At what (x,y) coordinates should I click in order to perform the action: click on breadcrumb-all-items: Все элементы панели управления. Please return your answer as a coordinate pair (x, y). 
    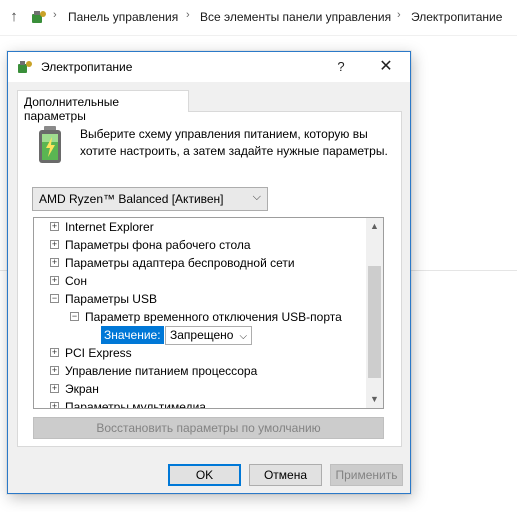
    Looking at the image, I should click on (295, 17).